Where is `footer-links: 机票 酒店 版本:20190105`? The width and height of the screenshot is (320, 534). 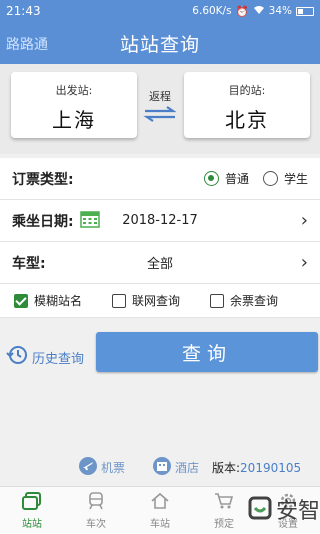 footer-links: 机票 酒店 版本:20190105 is located at coordinates (160, 467).